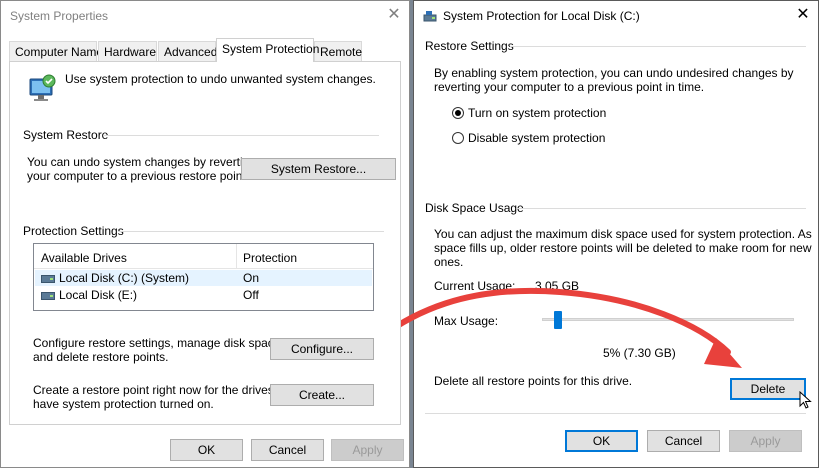 The width and height of the screenshot is (819, 468). I want to click on protection-cell: Off, so click(251, 295).